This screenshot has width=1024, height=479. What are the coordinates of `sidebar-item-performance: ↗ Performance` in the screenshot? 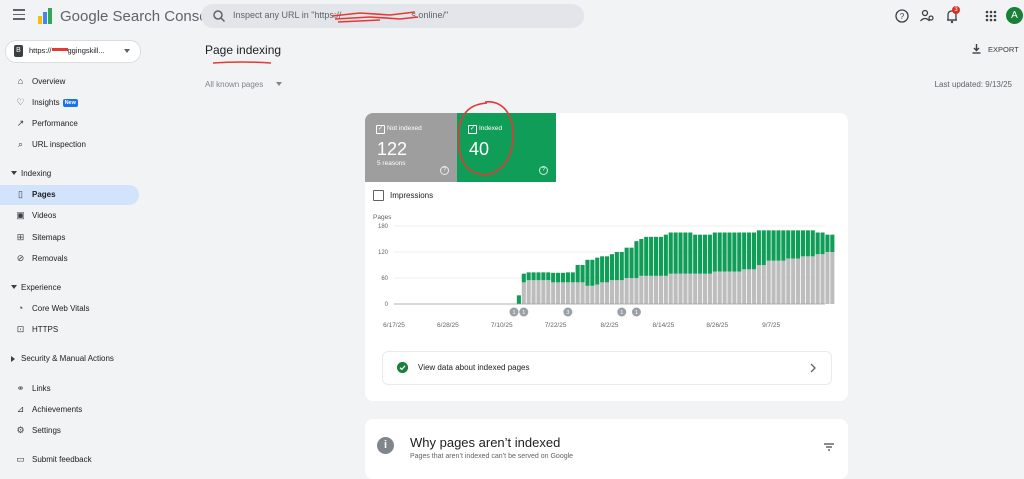 It's located at (69, 124).